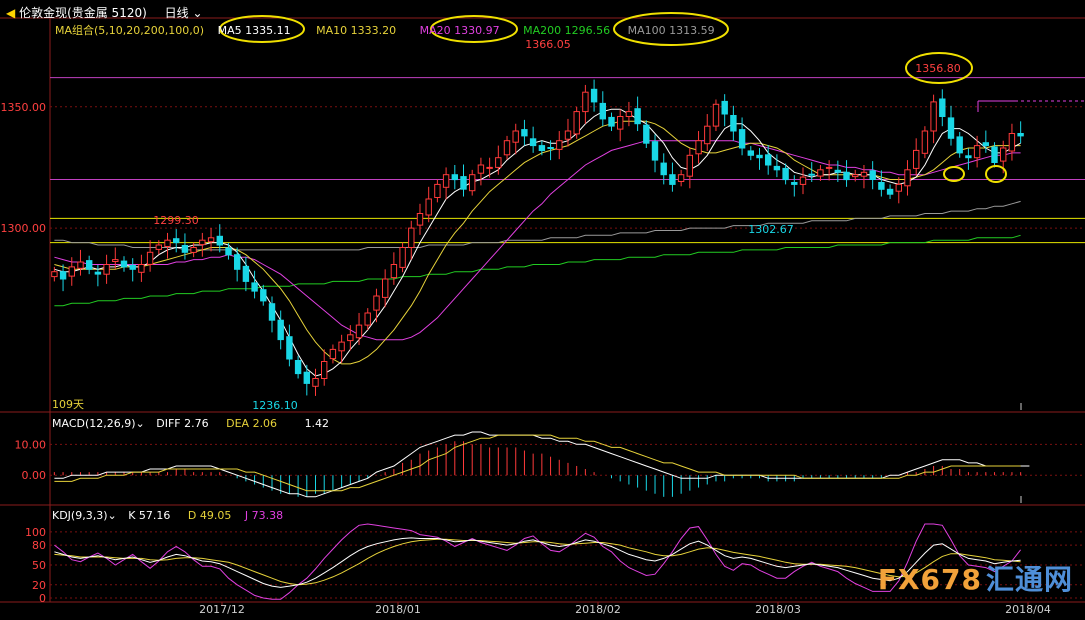 The image size is (1085, 620). I want to click on days-count-label: 109天, so click(68, 404).